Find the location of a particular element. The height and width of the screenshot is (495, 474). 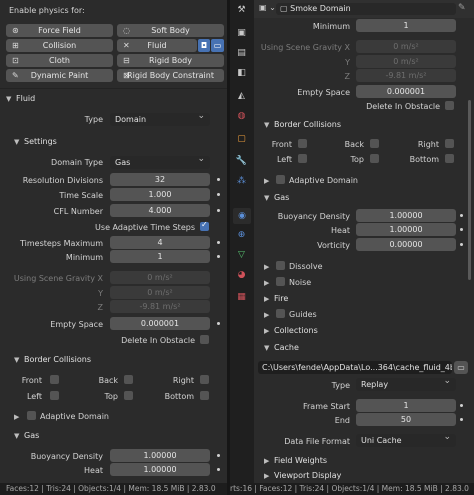

fluid-close-icon: ✕ is located at coordinates (126, 45).